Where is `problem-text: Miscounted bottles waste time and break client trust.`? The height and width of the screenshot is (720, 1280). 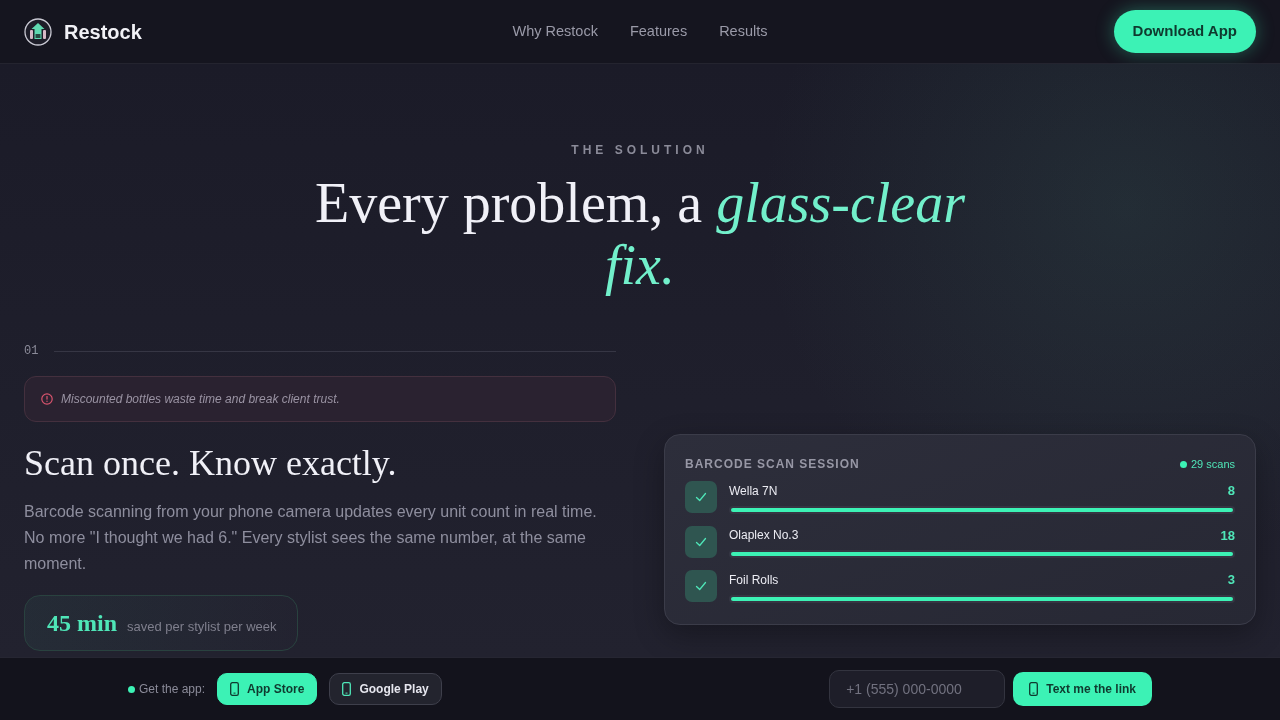 problem-text: Miscounted bottles waste time and break client trust. is located at coordinates (200, 400).